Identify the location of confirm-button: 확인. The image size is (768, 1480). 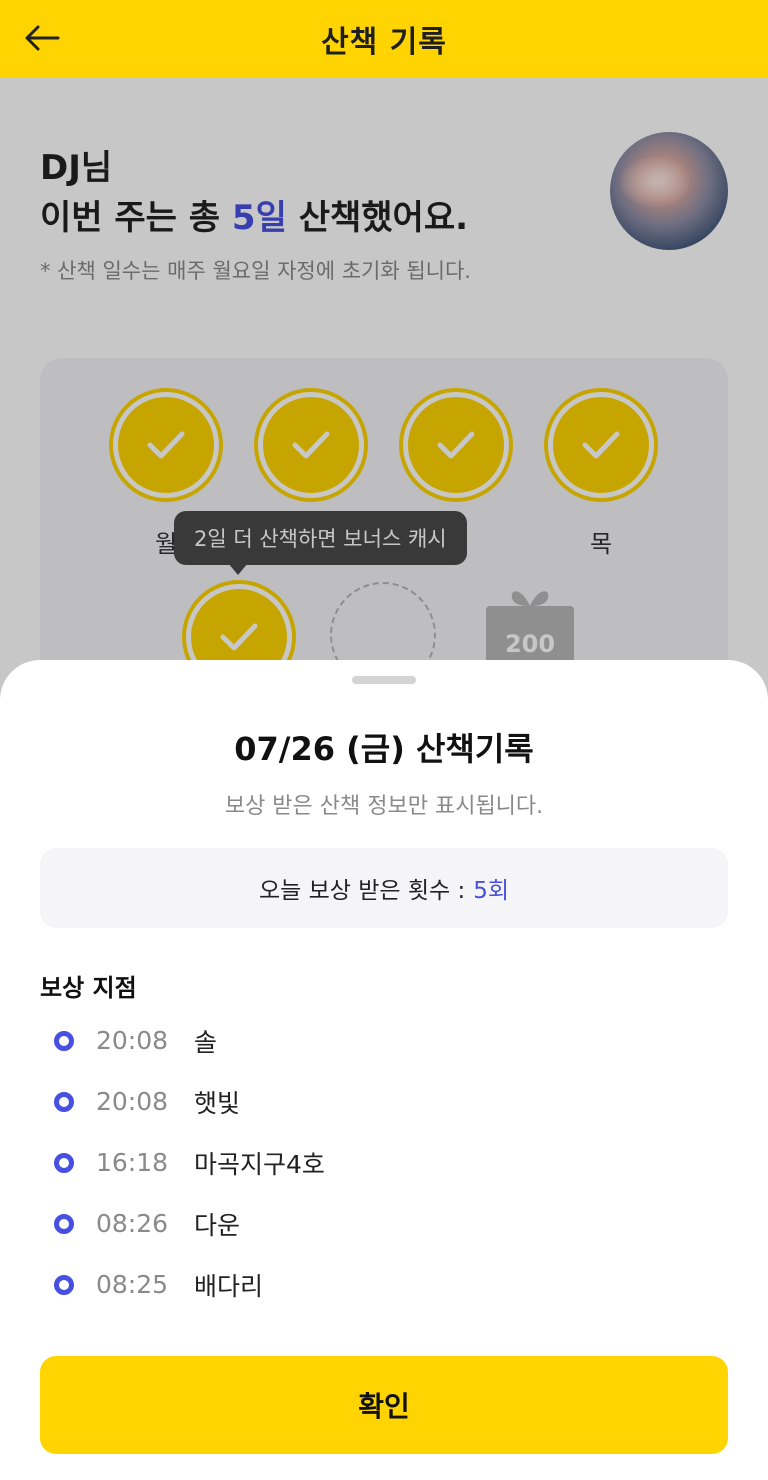
(384, 1405).